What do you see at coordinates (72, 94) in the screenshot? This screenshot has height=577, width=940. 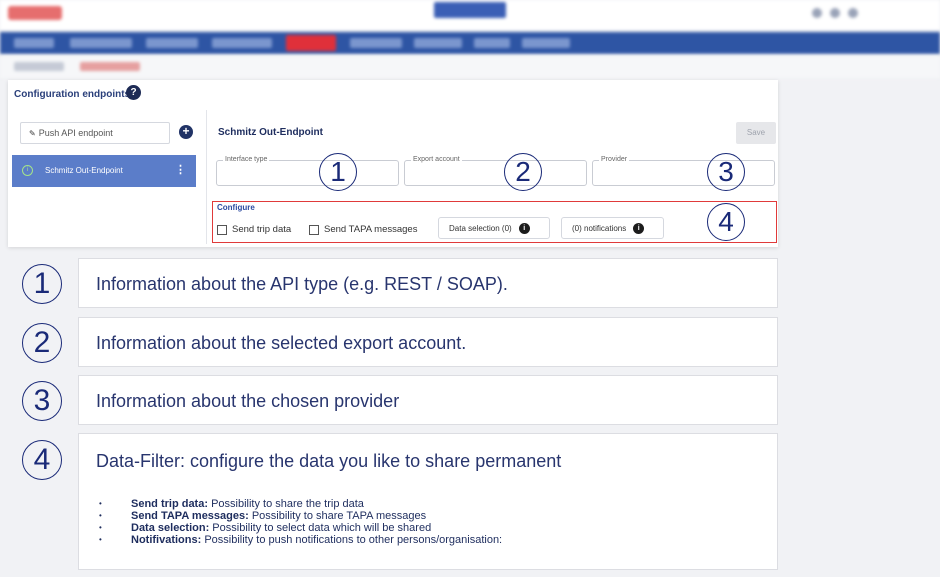 I see `config-title: Configuration endpoints` at bounding box center [72, 94].